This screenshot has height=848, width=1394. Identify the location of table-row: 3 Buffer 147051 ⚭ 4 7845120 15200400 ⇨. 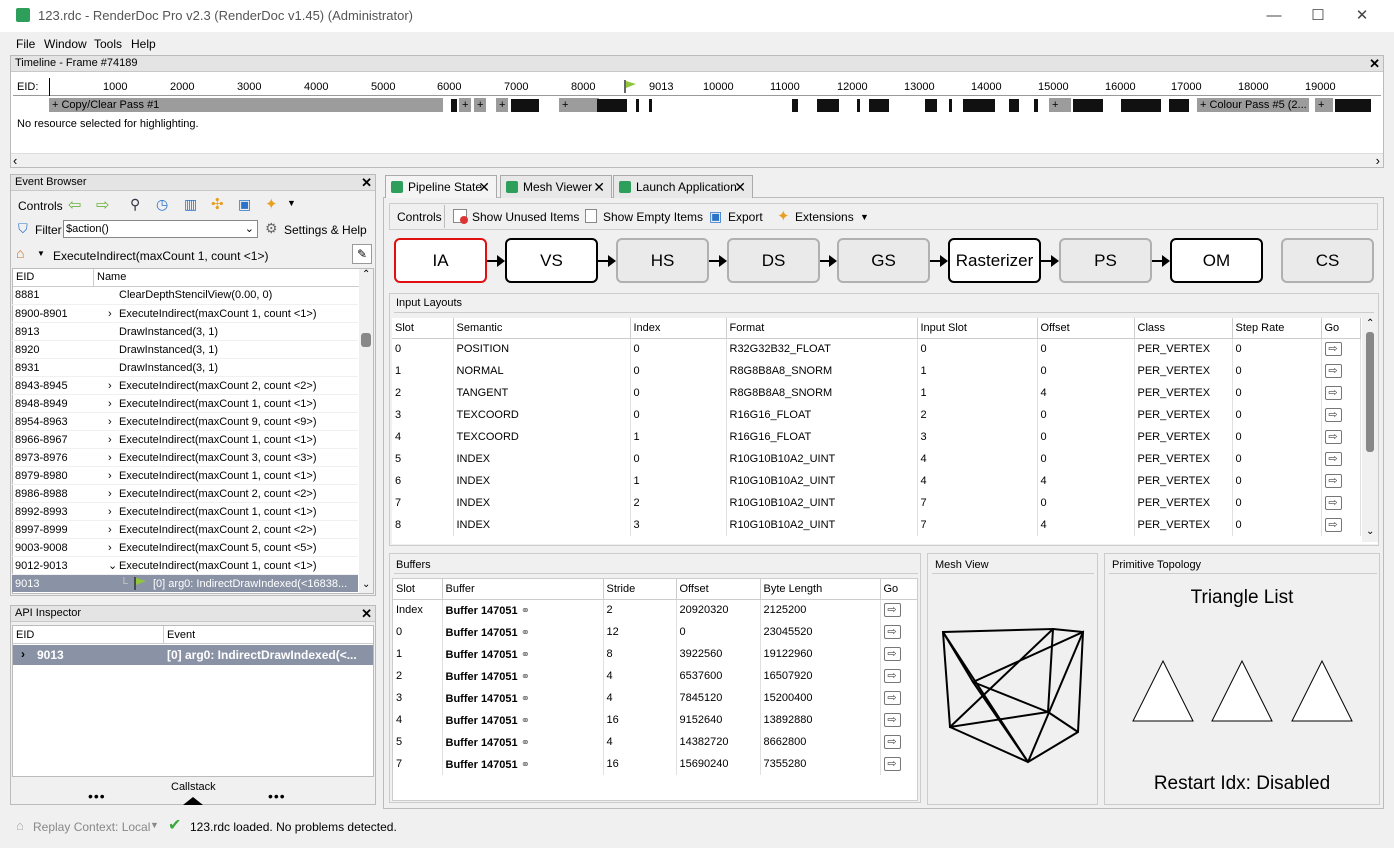
(655, 698).